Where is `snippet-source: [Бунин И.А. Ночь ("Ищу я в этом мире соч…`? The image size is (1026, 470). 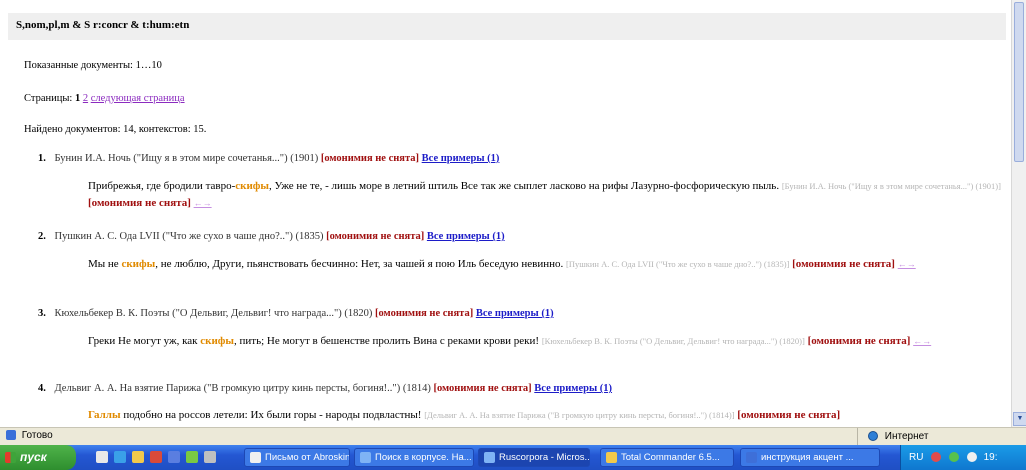
snippet-source: [Бунин И.А. Ночь ("Ищу я в этом мире соч… is located at coordinates (891, 186).